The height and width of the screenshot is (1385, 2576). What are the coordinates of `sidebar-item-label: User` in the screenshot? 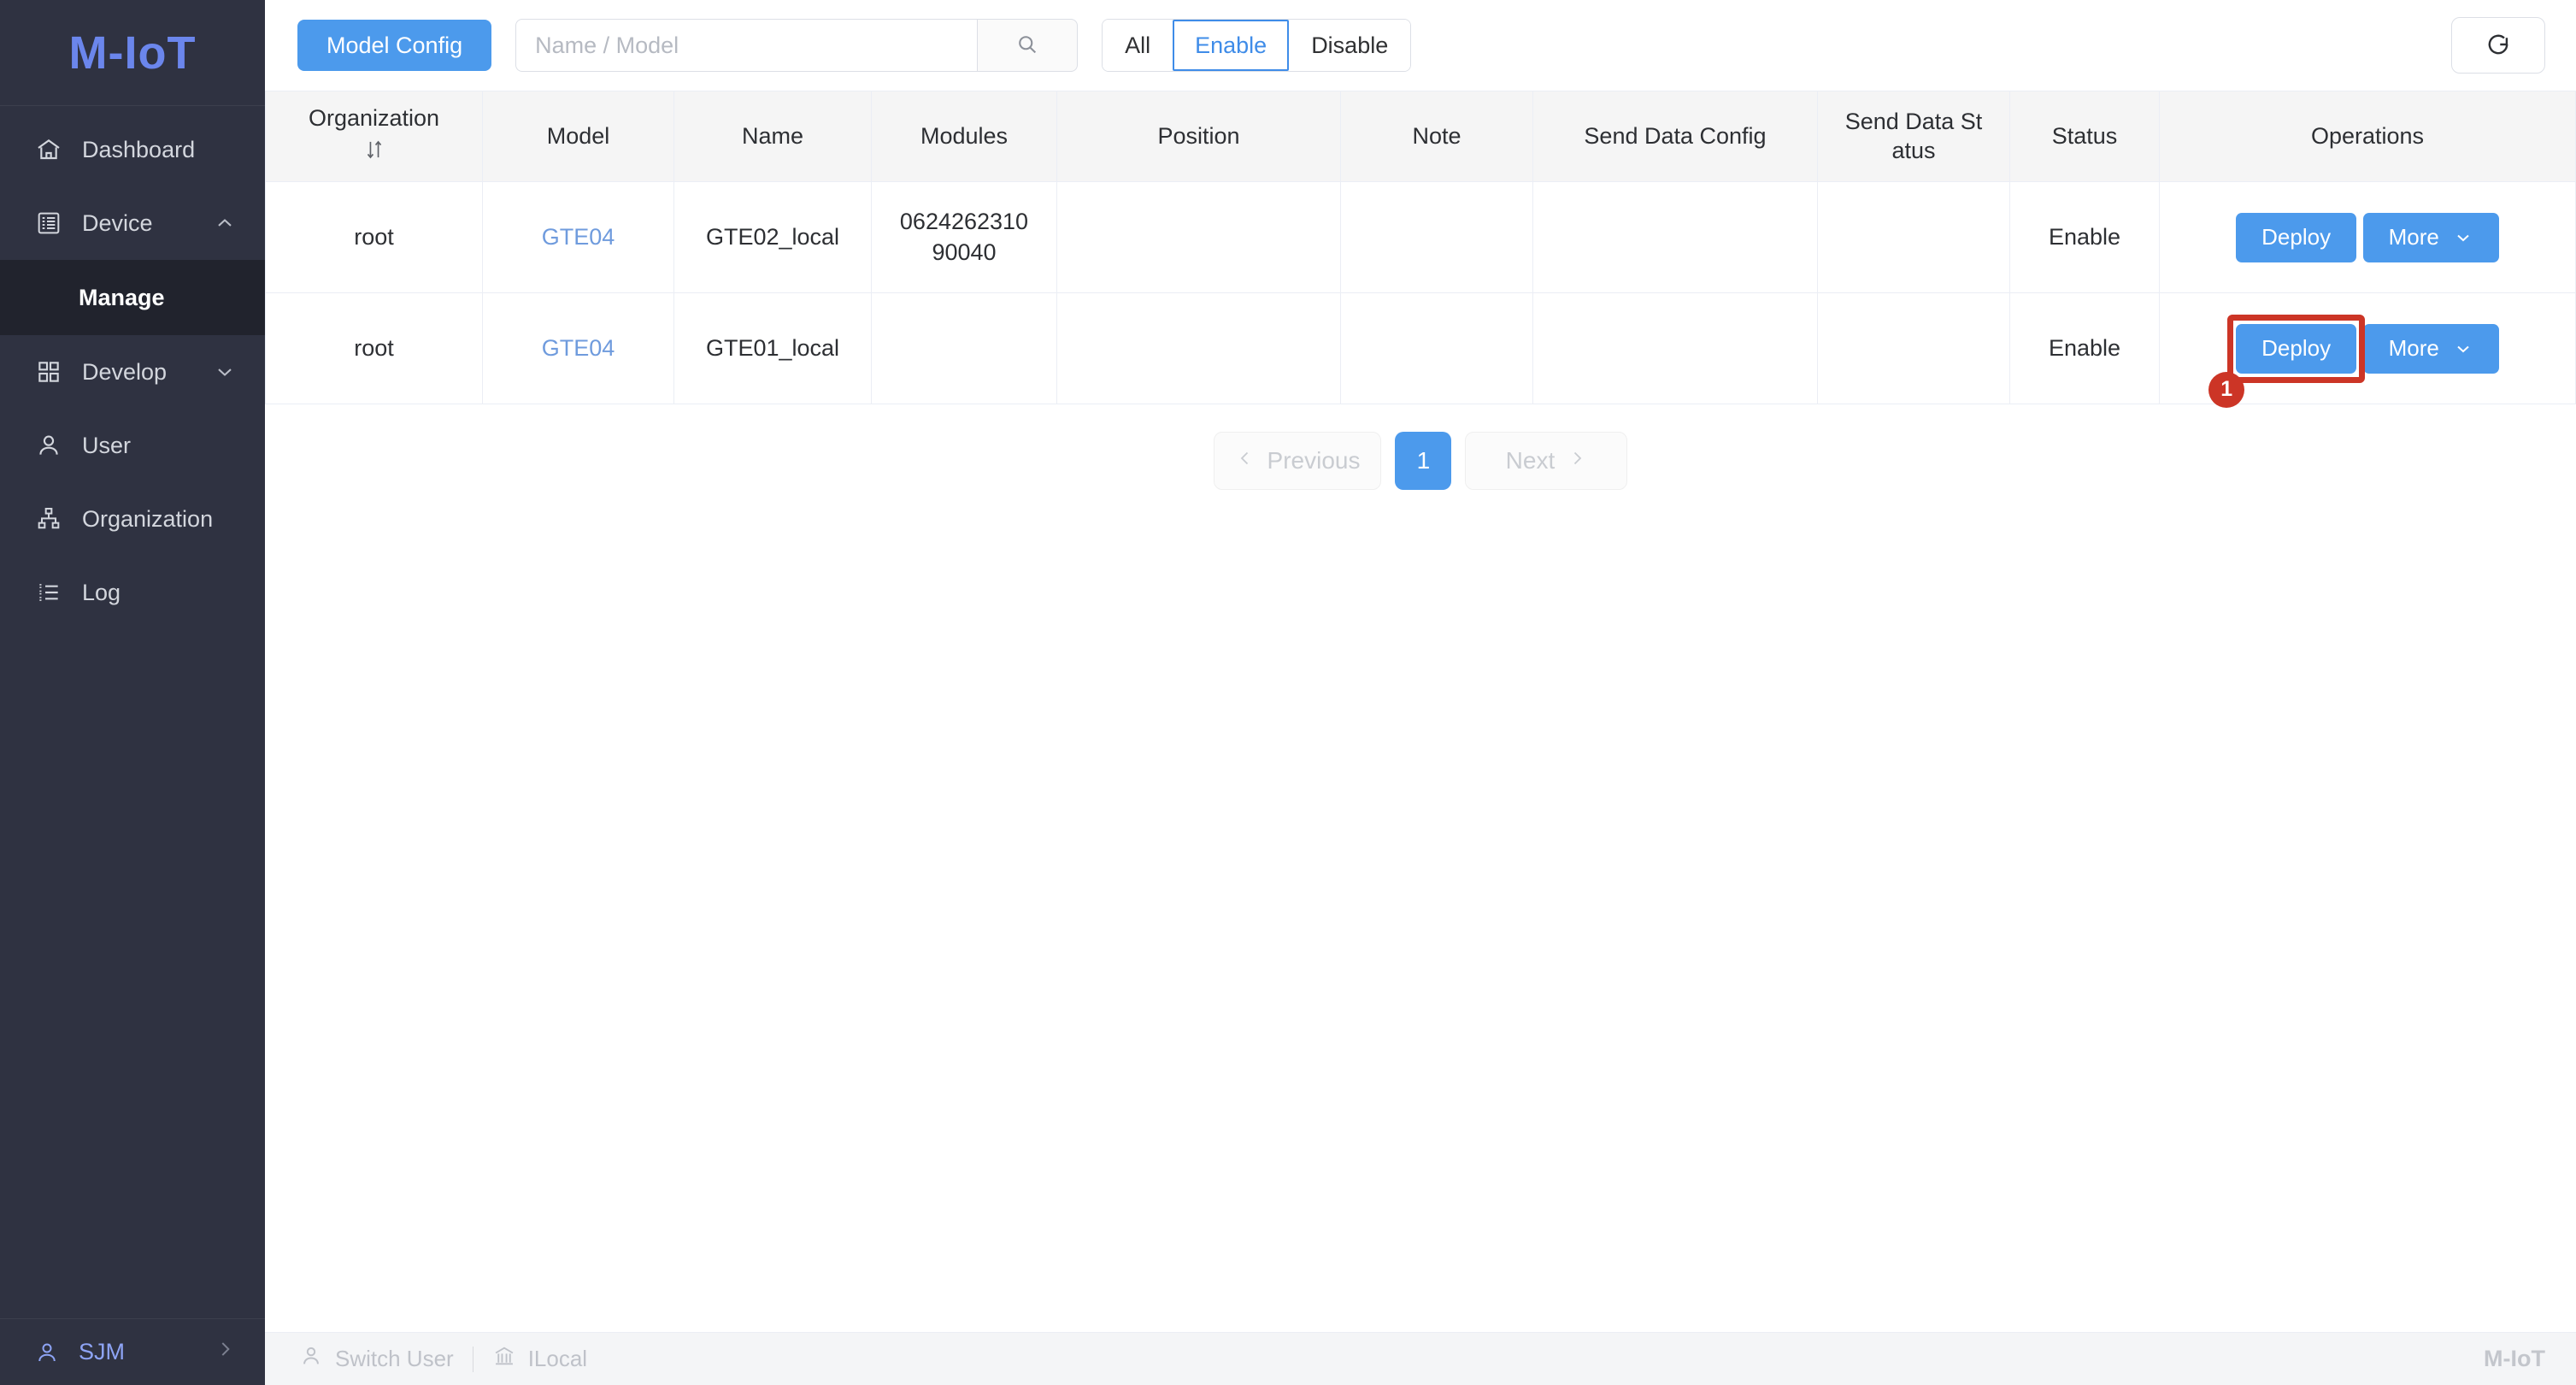 It's located at (107, 445).